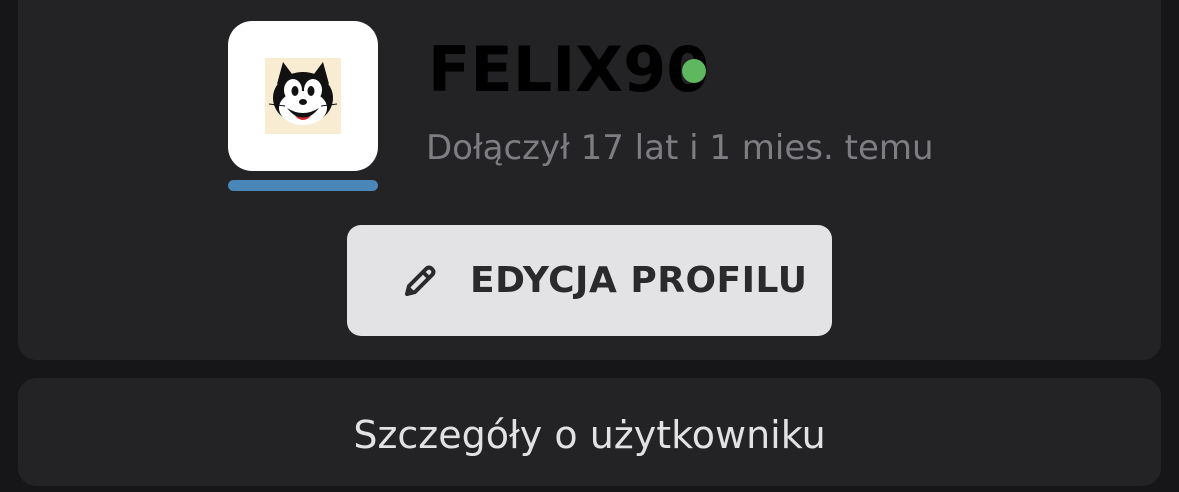 The height and width of the screenshot is (492, 1179). What do you see at coordinates (639, 280) in the screenshot?
I see `edit-profile-label: EDYCJA PROFILU` at bounding box center [639, 280].